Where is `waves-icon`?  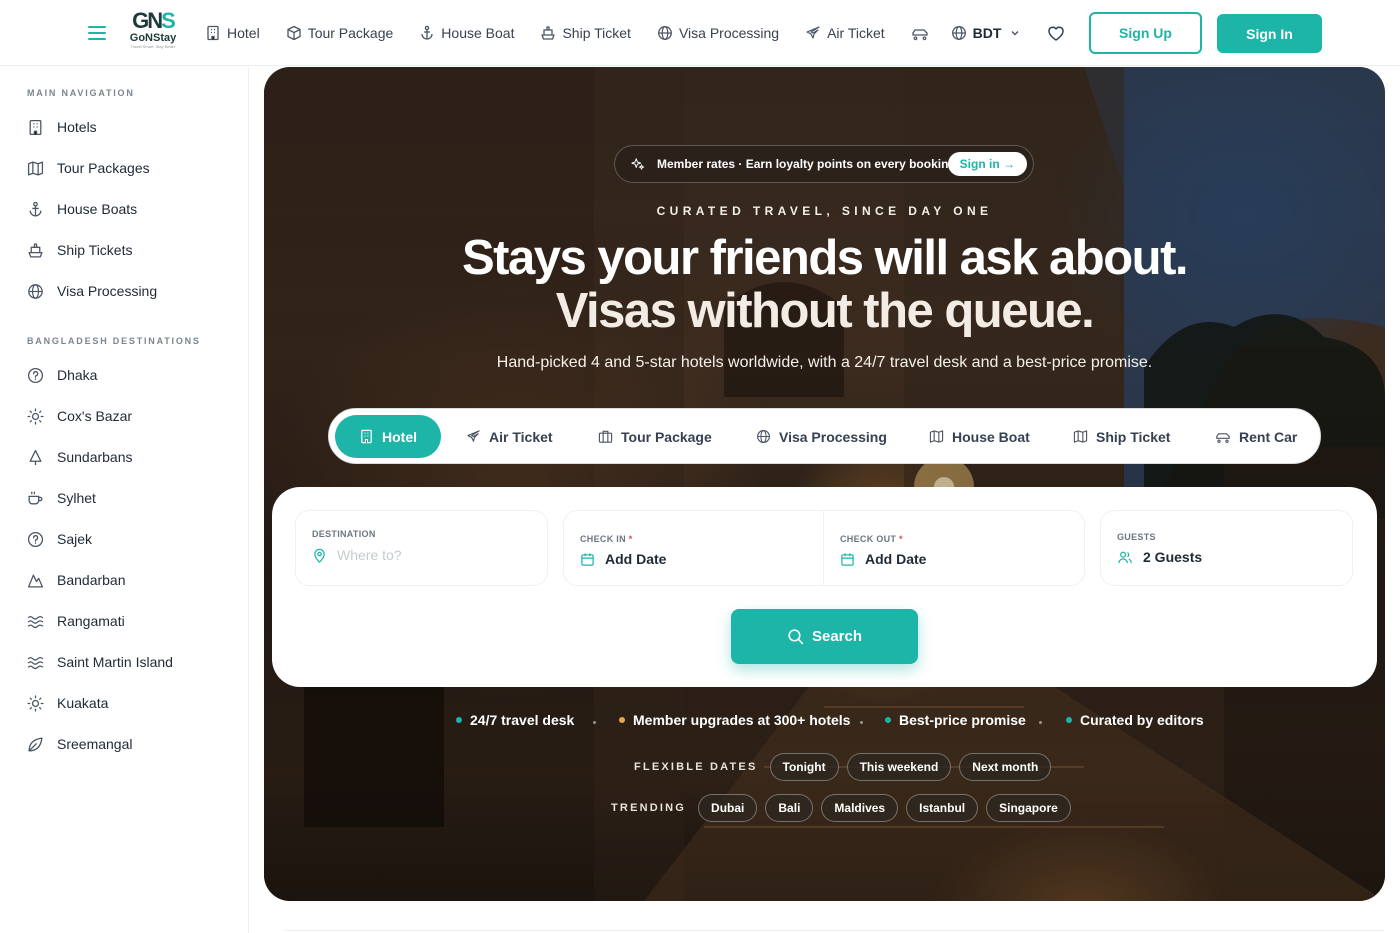 waves-icon is located at coordinates (35, 662).